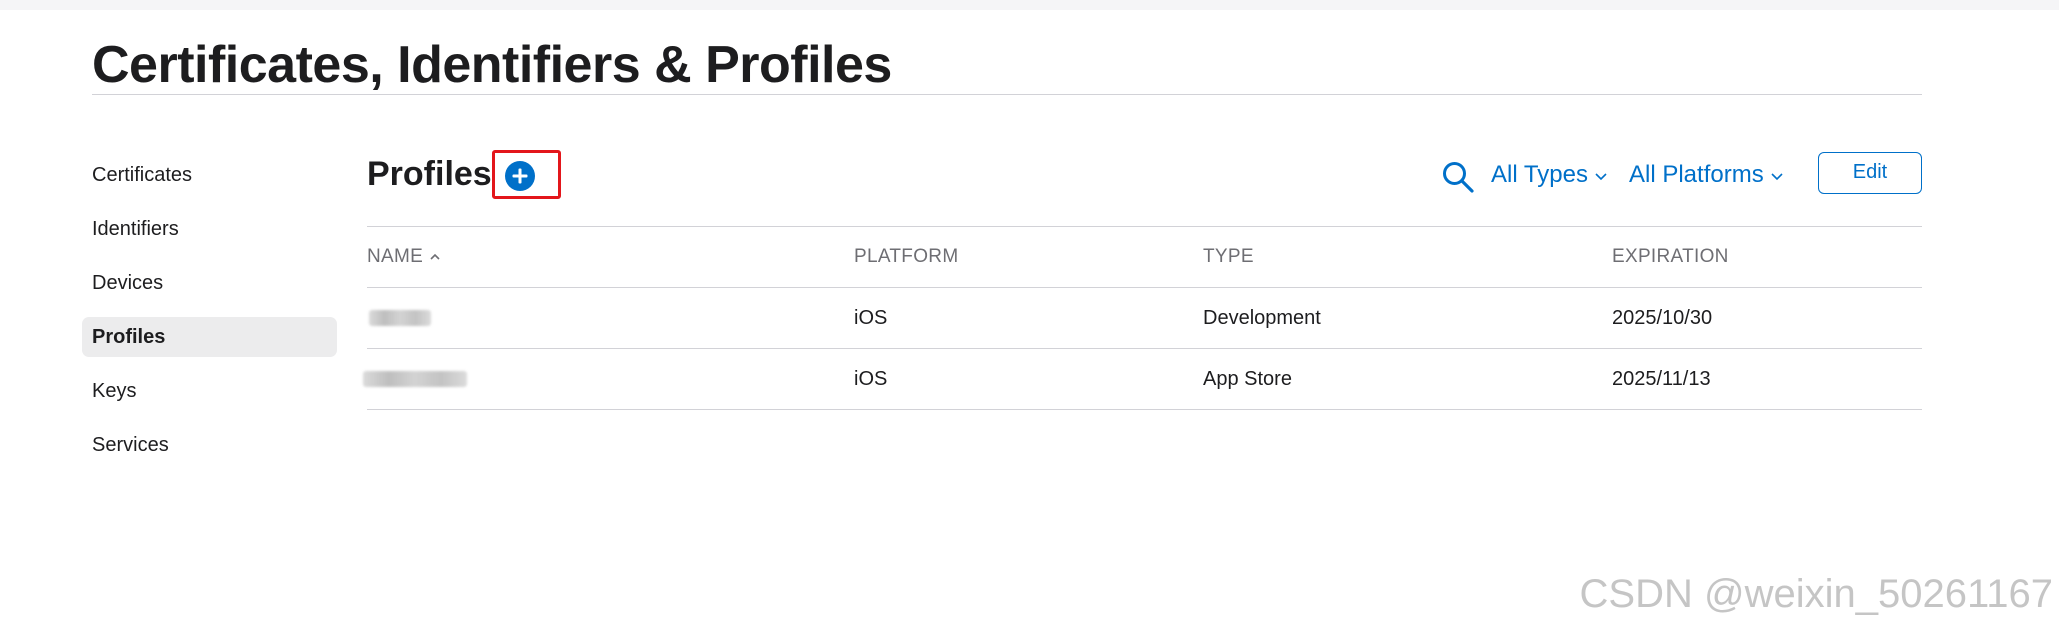 This screenshot has height=627, width=2059. I want to click on profile-type: App Store, so click(1247, 379).